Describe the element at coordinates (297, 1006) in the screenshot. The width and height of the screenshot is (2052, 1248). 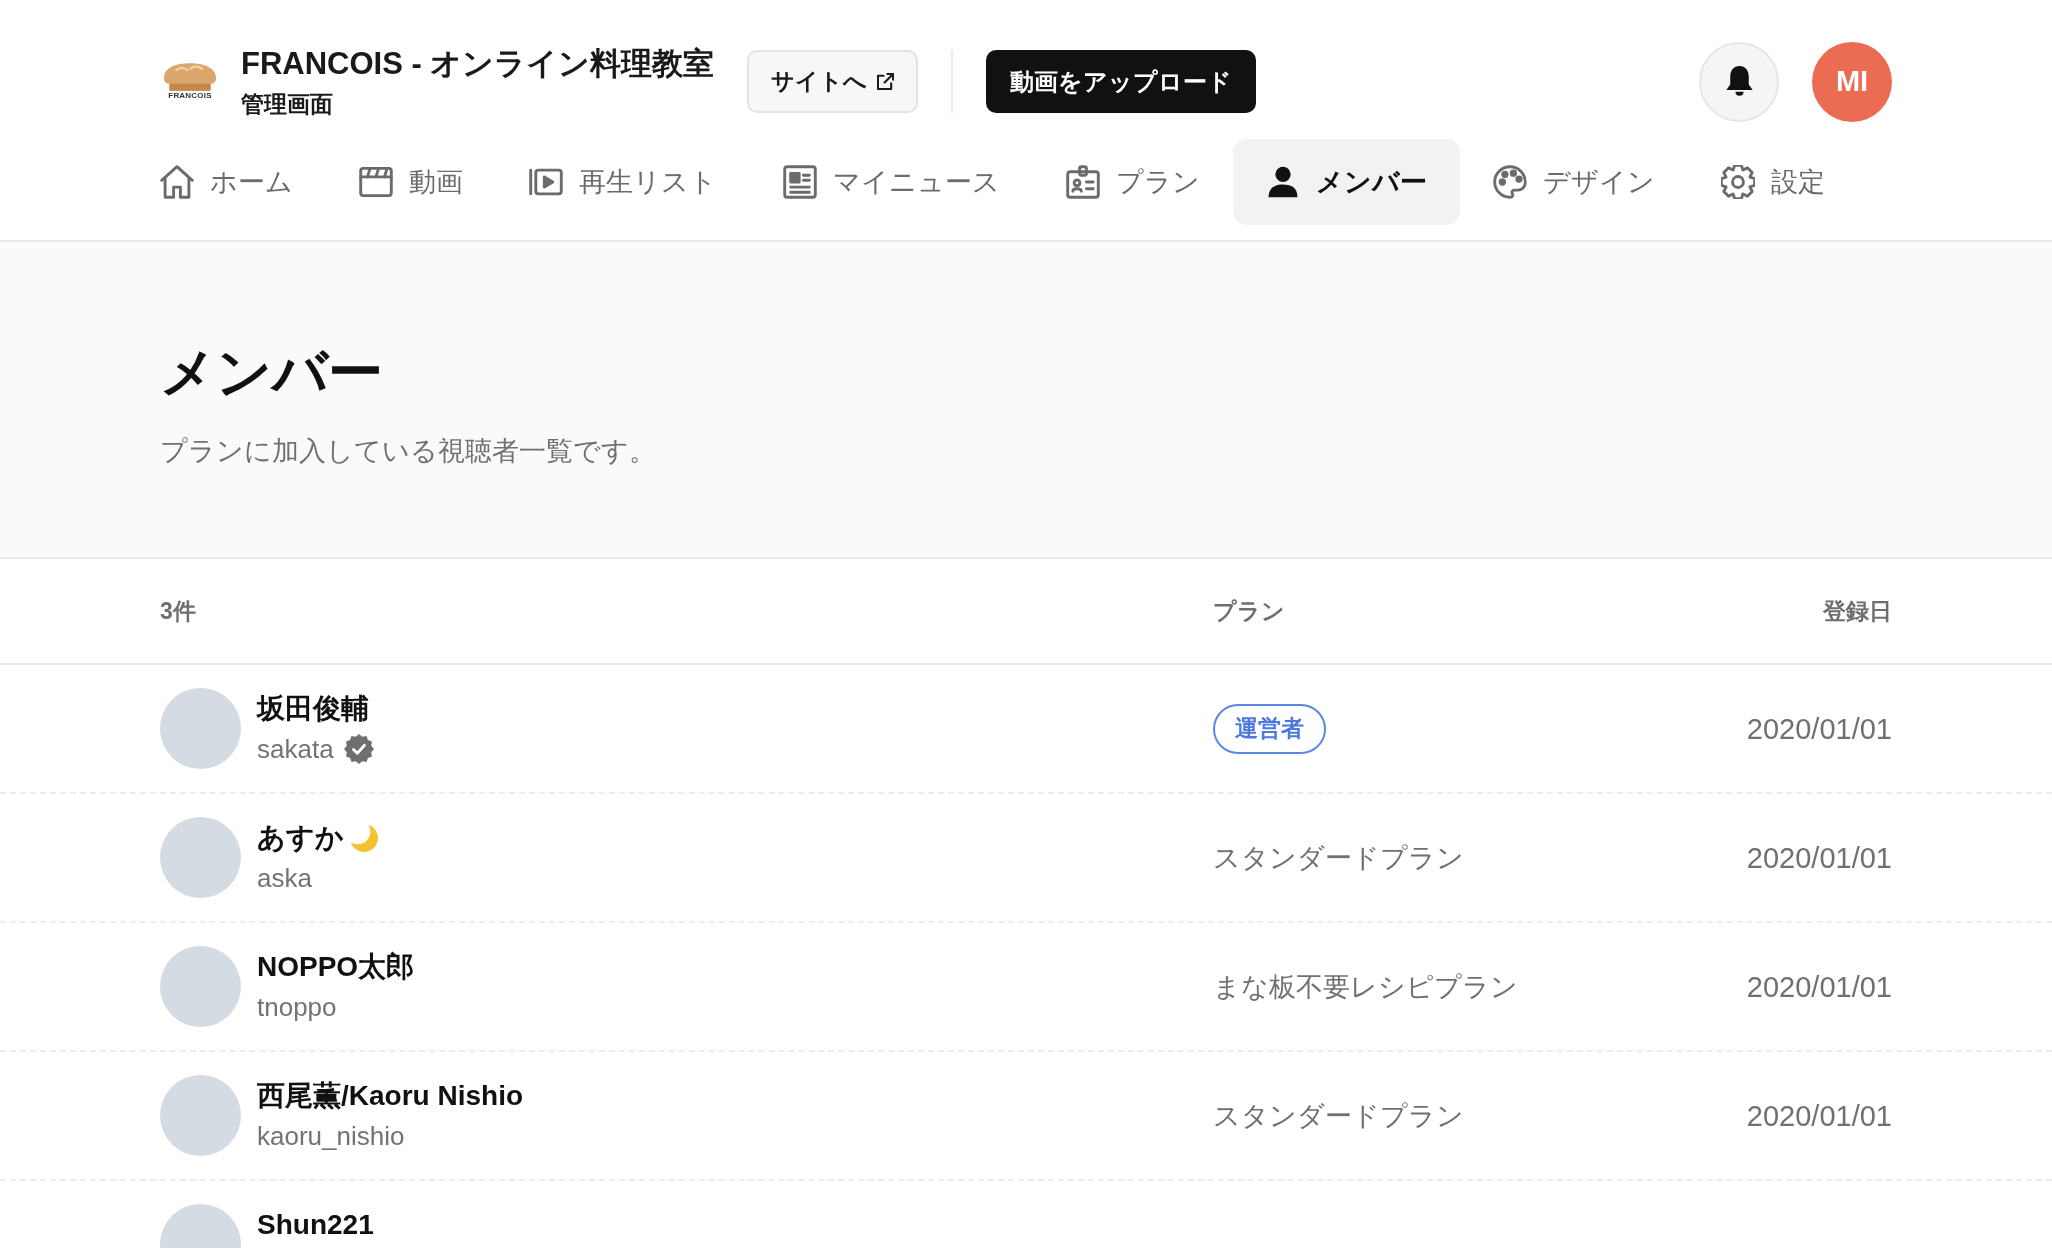
I see `member-username: tnoppo` at that location.